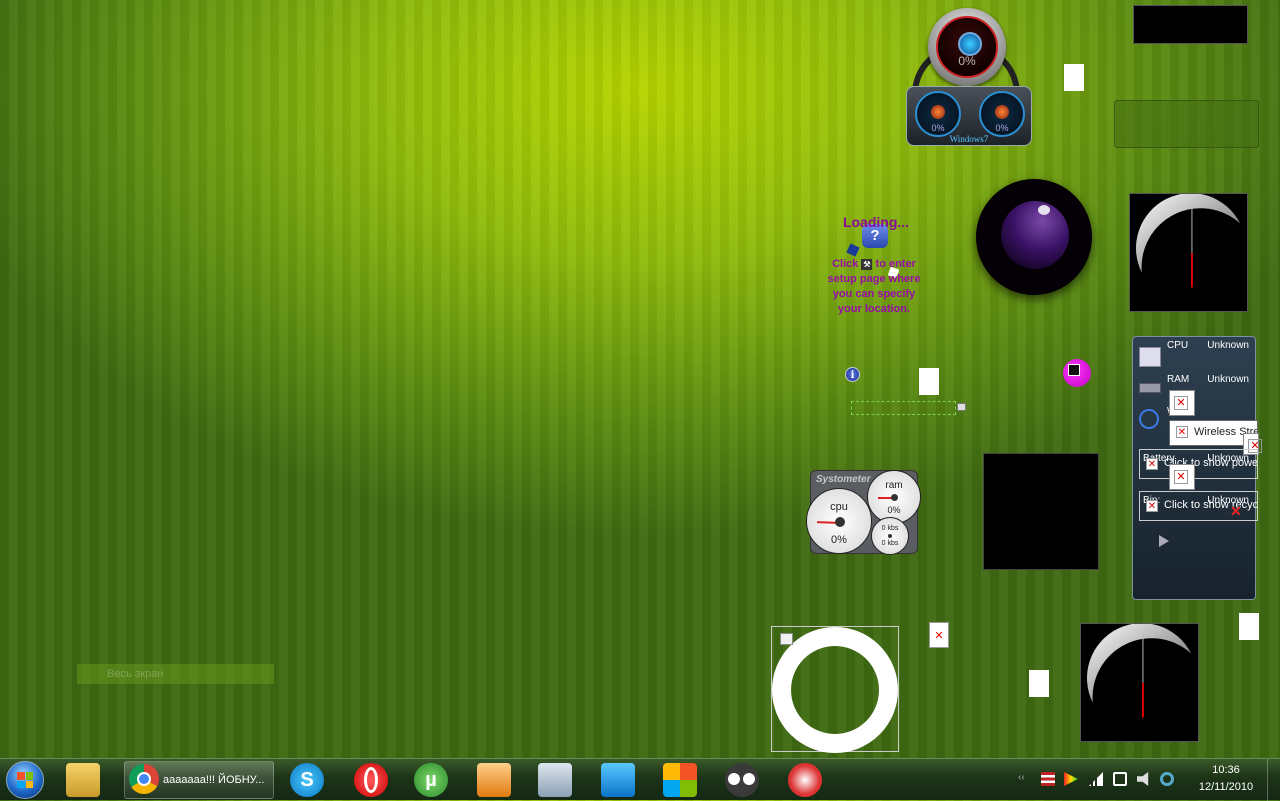  What do you see at coordinates (1273, 780) in the screenshot?
I see `show-desktop-button` at bounding box center [1273, 780].